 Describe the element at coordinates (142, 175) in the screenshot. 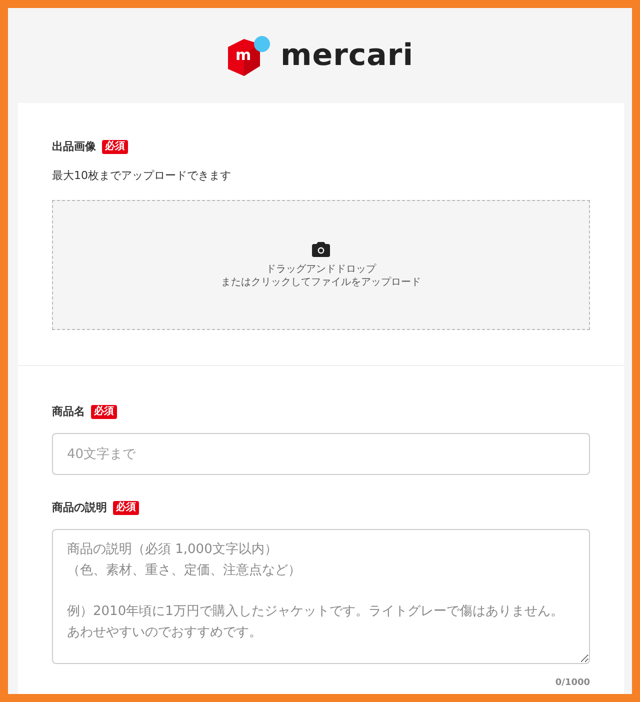

I see `upload-note: 最大10枚までアップロードできます` at that location.